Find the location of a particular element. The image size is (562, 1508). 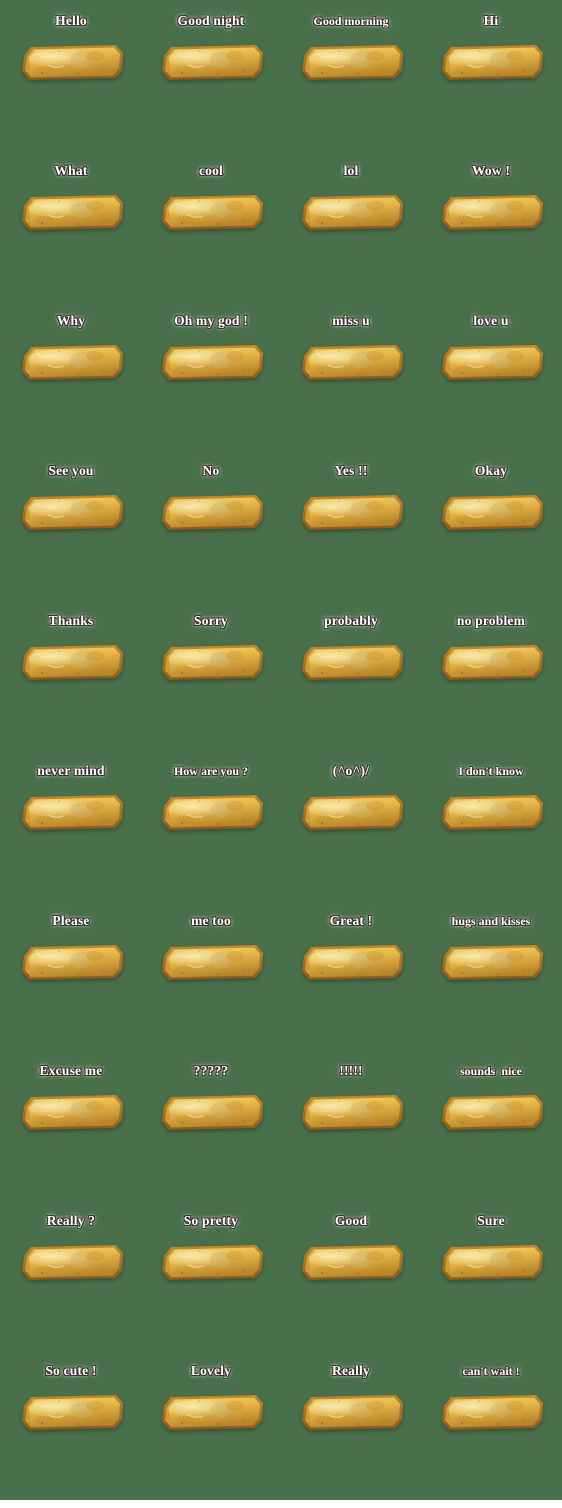

sticker-item: What is located at coordinates (71, 233).